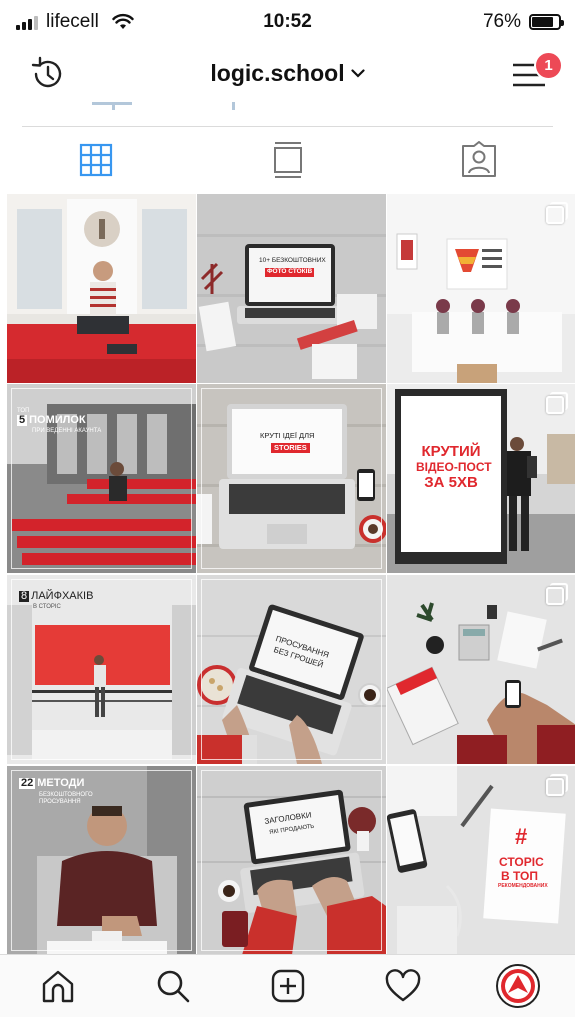  Describe the element at coordinates (357, 73) in the screenshot. I see `chevron-down-icon` at that location.